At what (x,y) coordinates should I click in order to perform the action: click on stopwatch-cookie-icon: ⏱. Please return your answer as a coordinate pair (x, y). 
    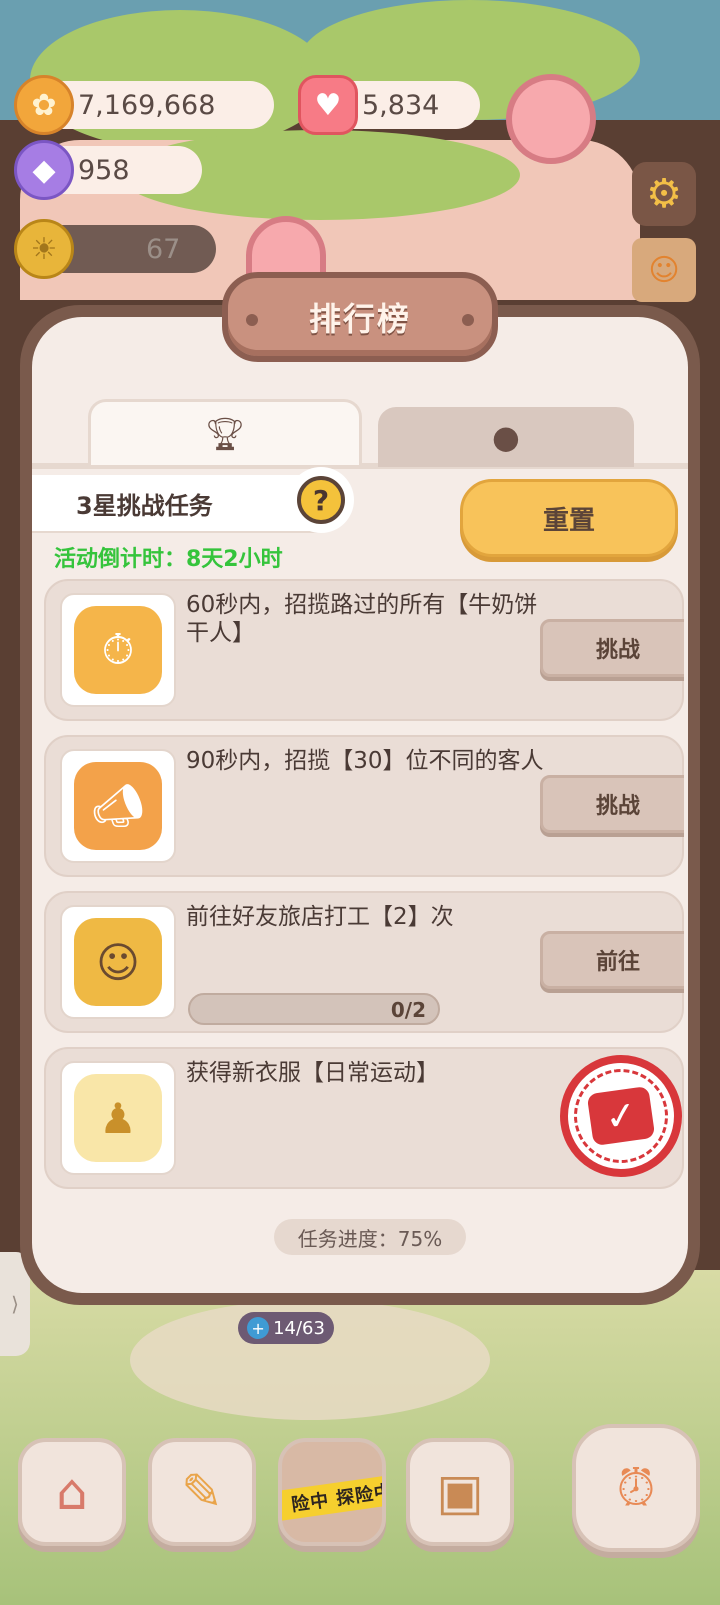
    Looking at the image, I should click on (118, 650).